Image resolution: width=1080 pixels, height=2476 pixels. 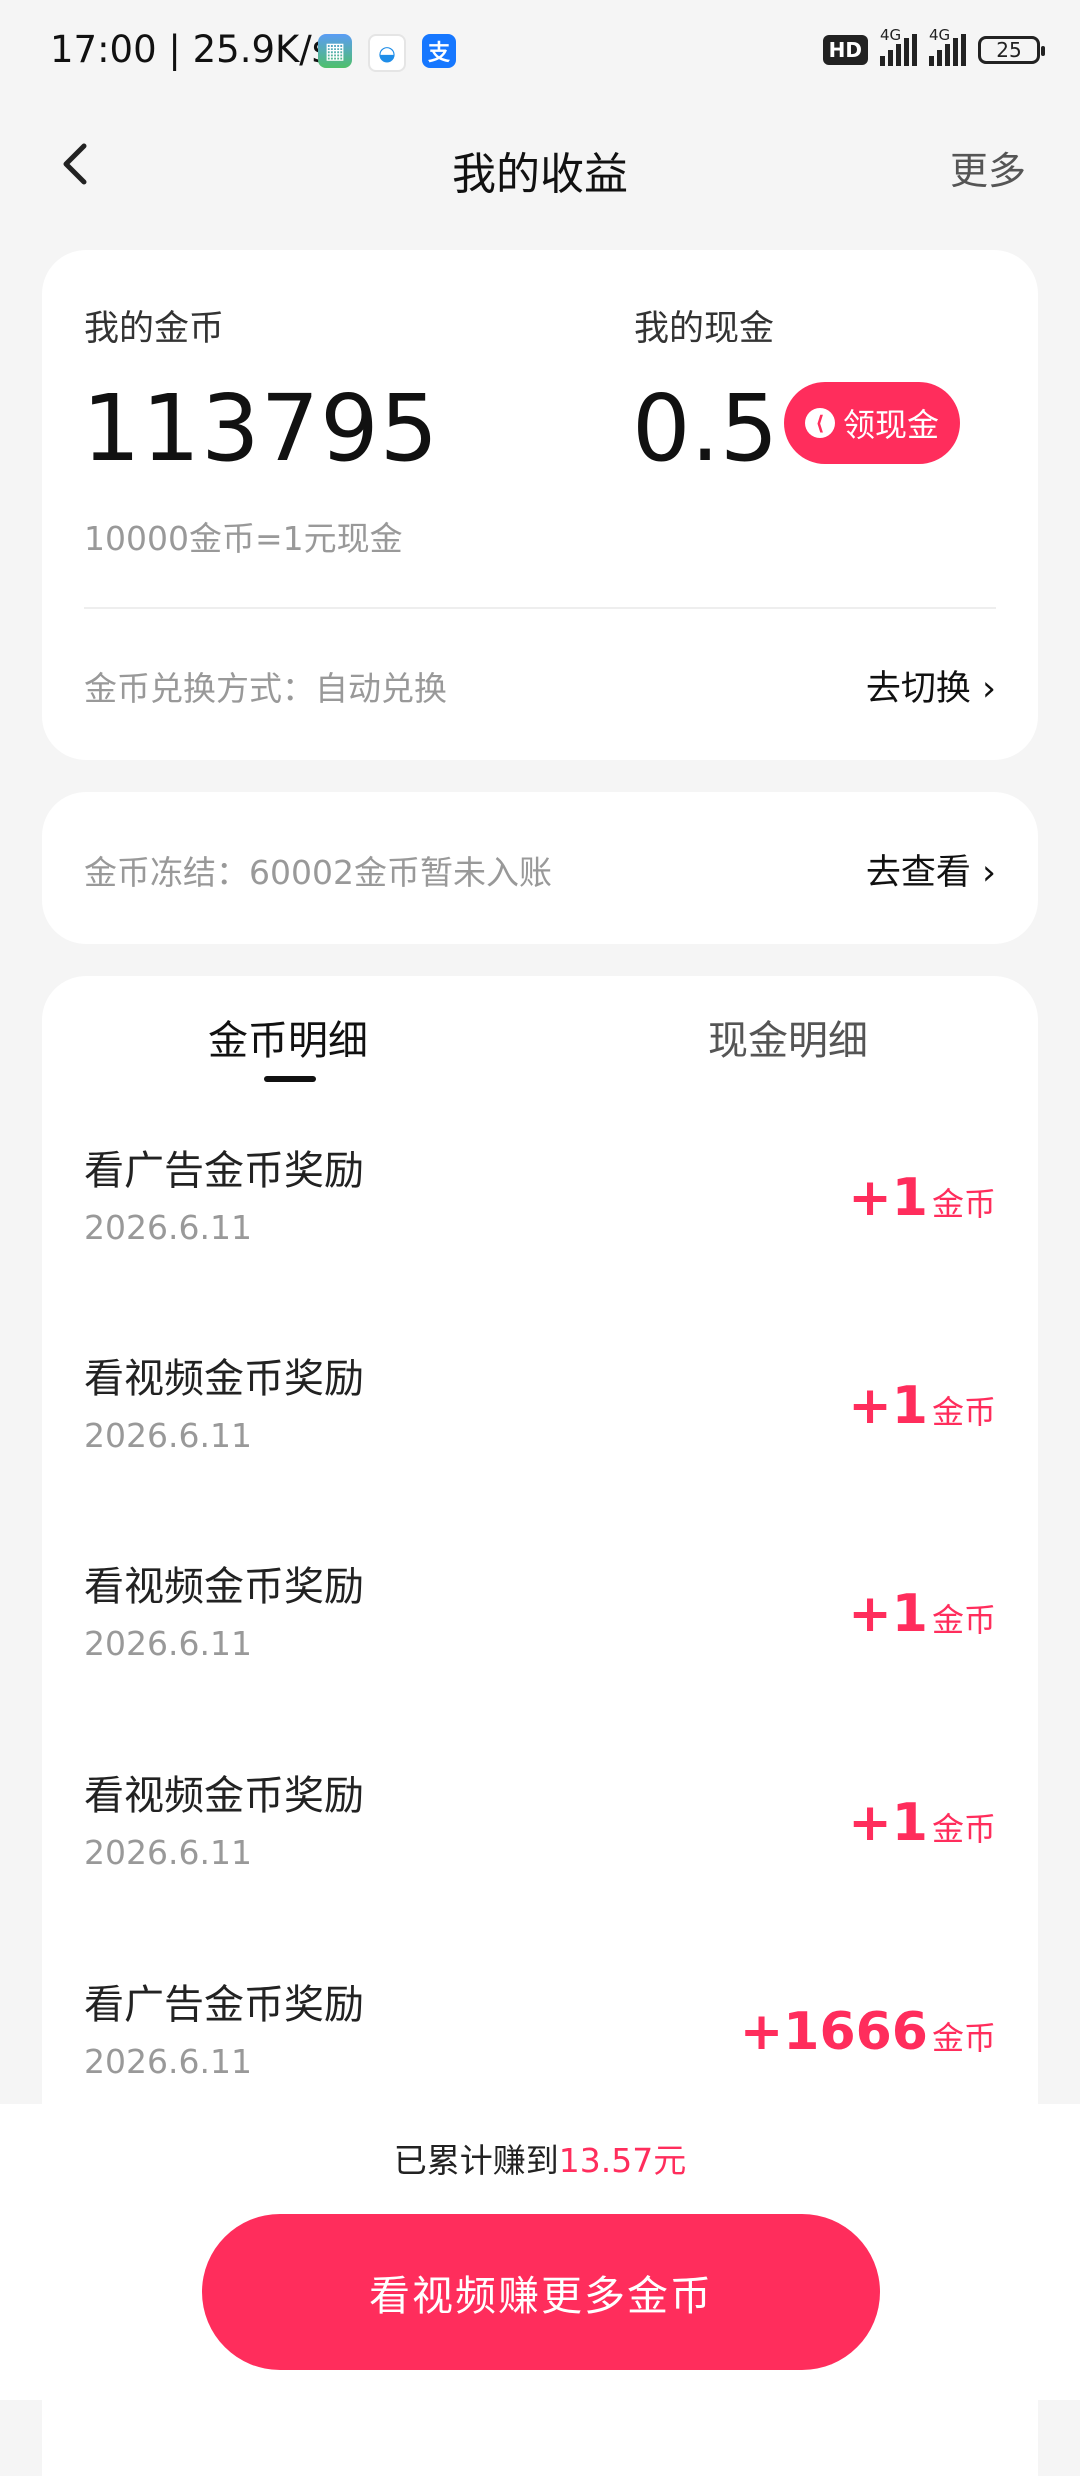 I want to click on withdraw-cash-button: ⟨ 领现金, so click(x=872, y=423).